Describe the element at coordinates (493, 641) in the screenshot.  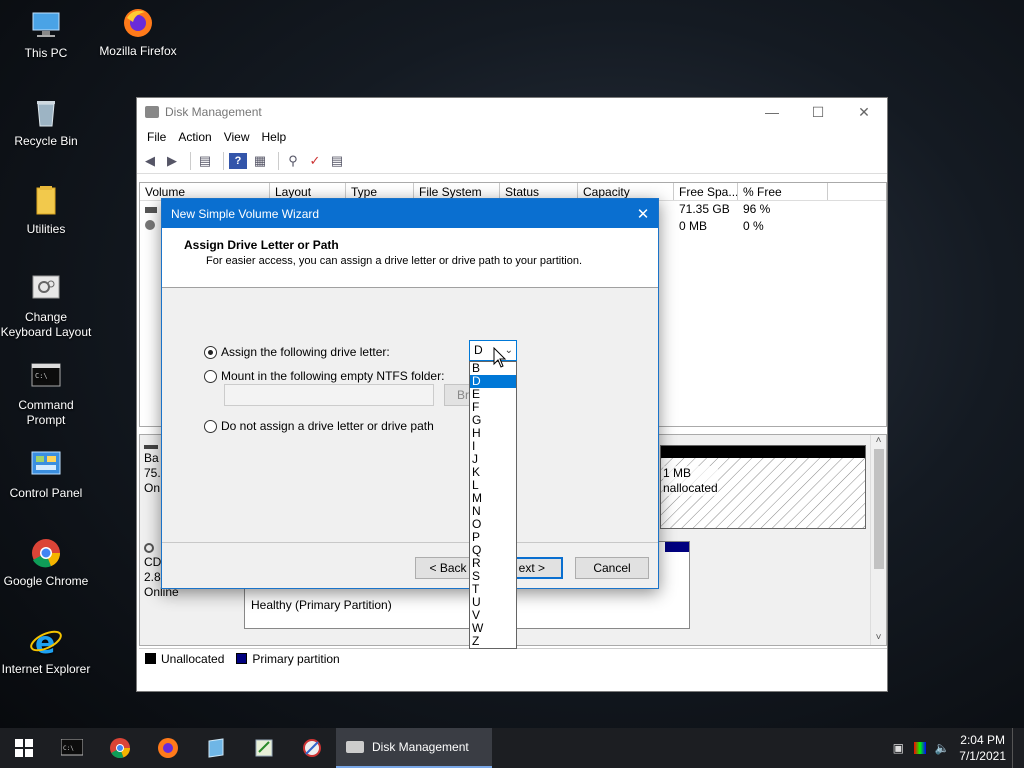
I see `dropdown-option-z: Z` at that location.